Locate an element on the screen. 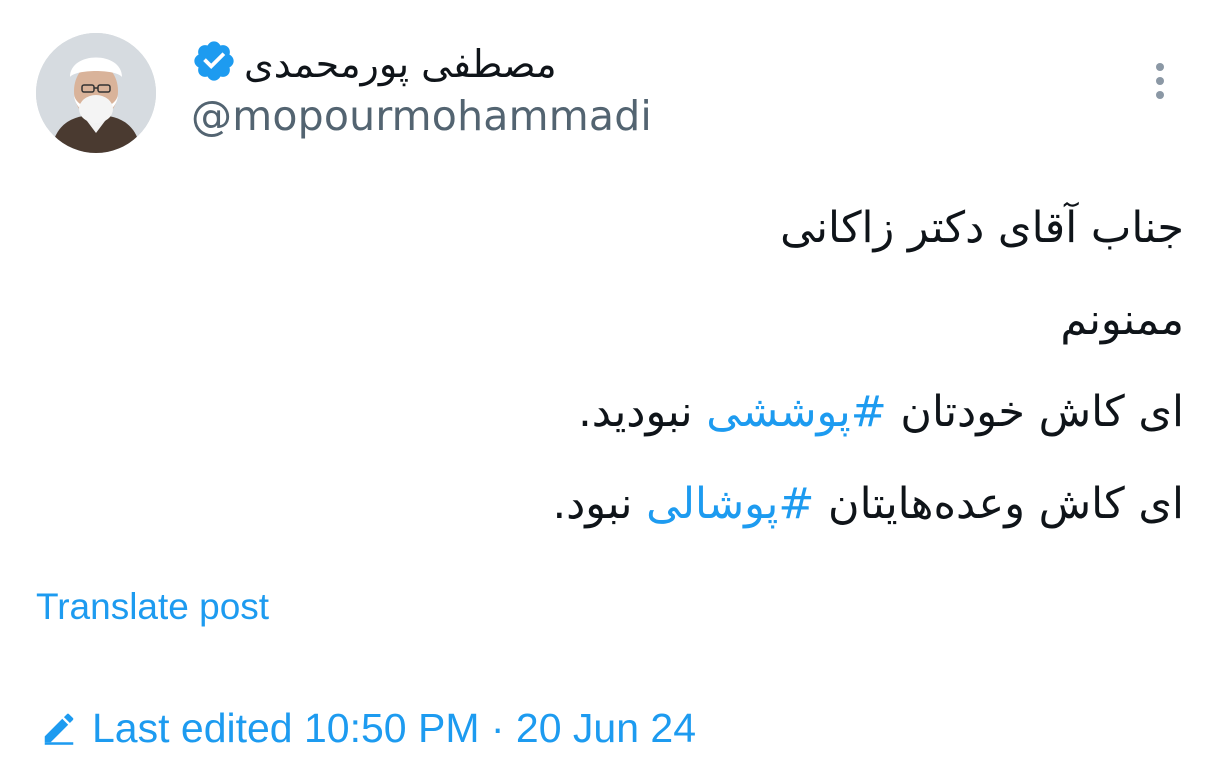  last-edited-label: Last edited 10:50 PM · 20 Jun 24 is located at coordinates (394, 728).